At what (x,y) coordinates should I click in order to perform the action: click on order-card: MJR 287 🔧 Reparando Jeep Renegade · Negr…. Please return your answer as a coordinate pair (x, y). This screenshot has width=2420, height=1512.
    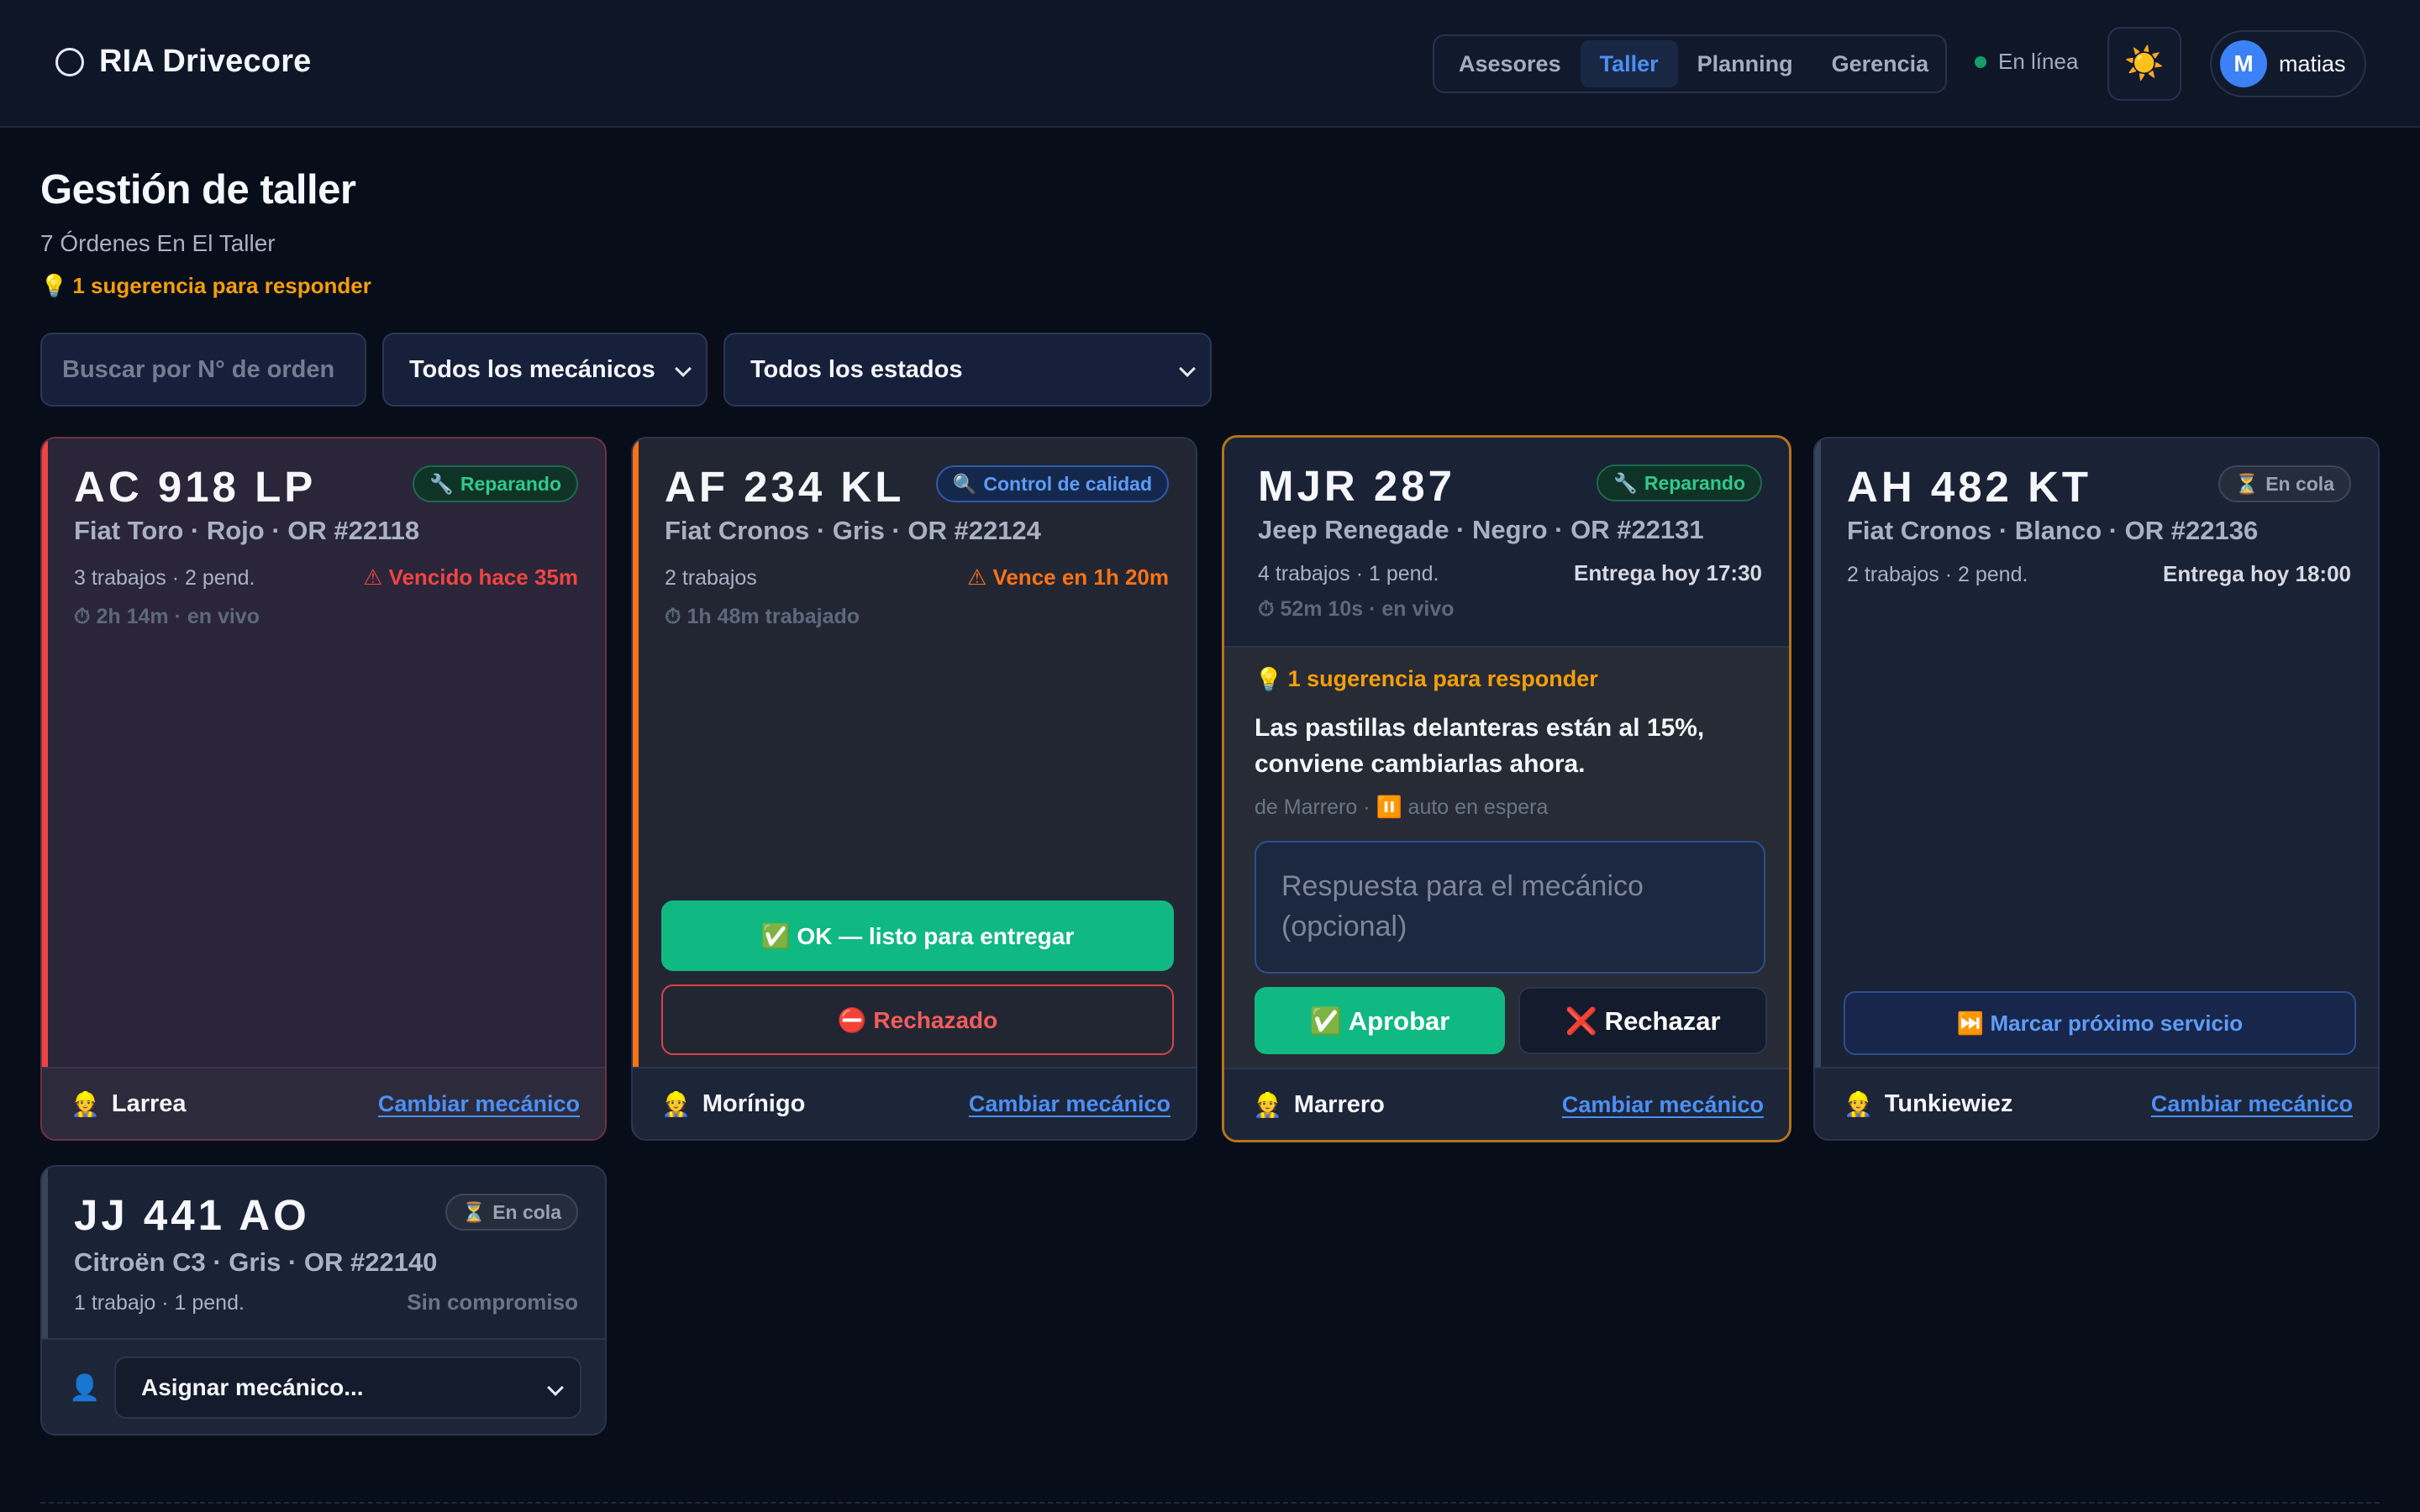
    Looking at the image, I should click on (1506, 788).